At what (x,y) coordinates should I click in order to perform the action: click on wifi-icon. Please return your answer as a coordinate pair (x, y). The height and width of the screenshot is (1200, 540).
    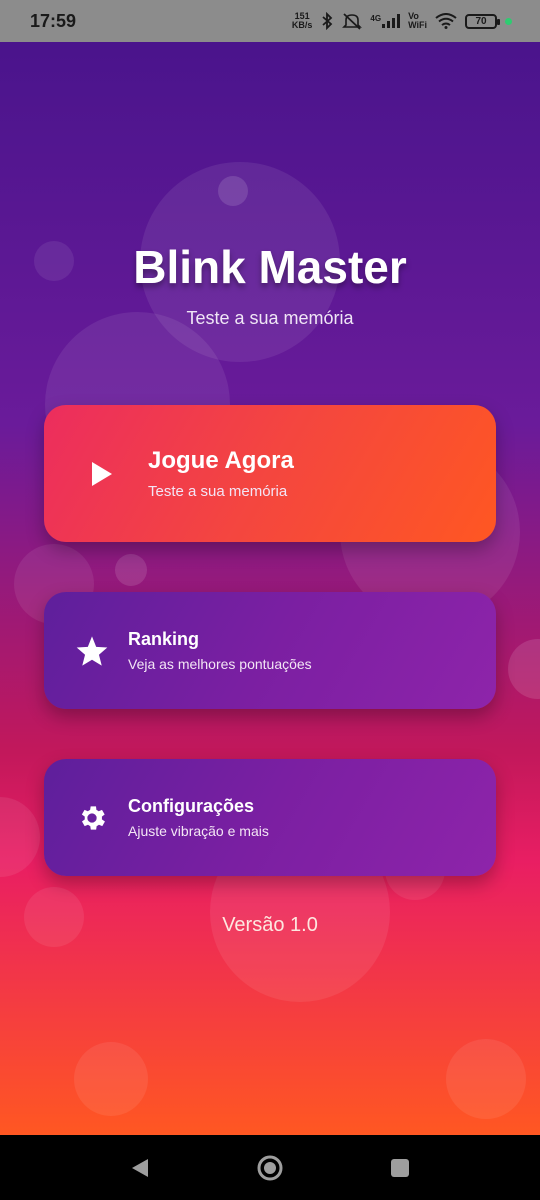
    Looking at the image, I should click on (446, 21).